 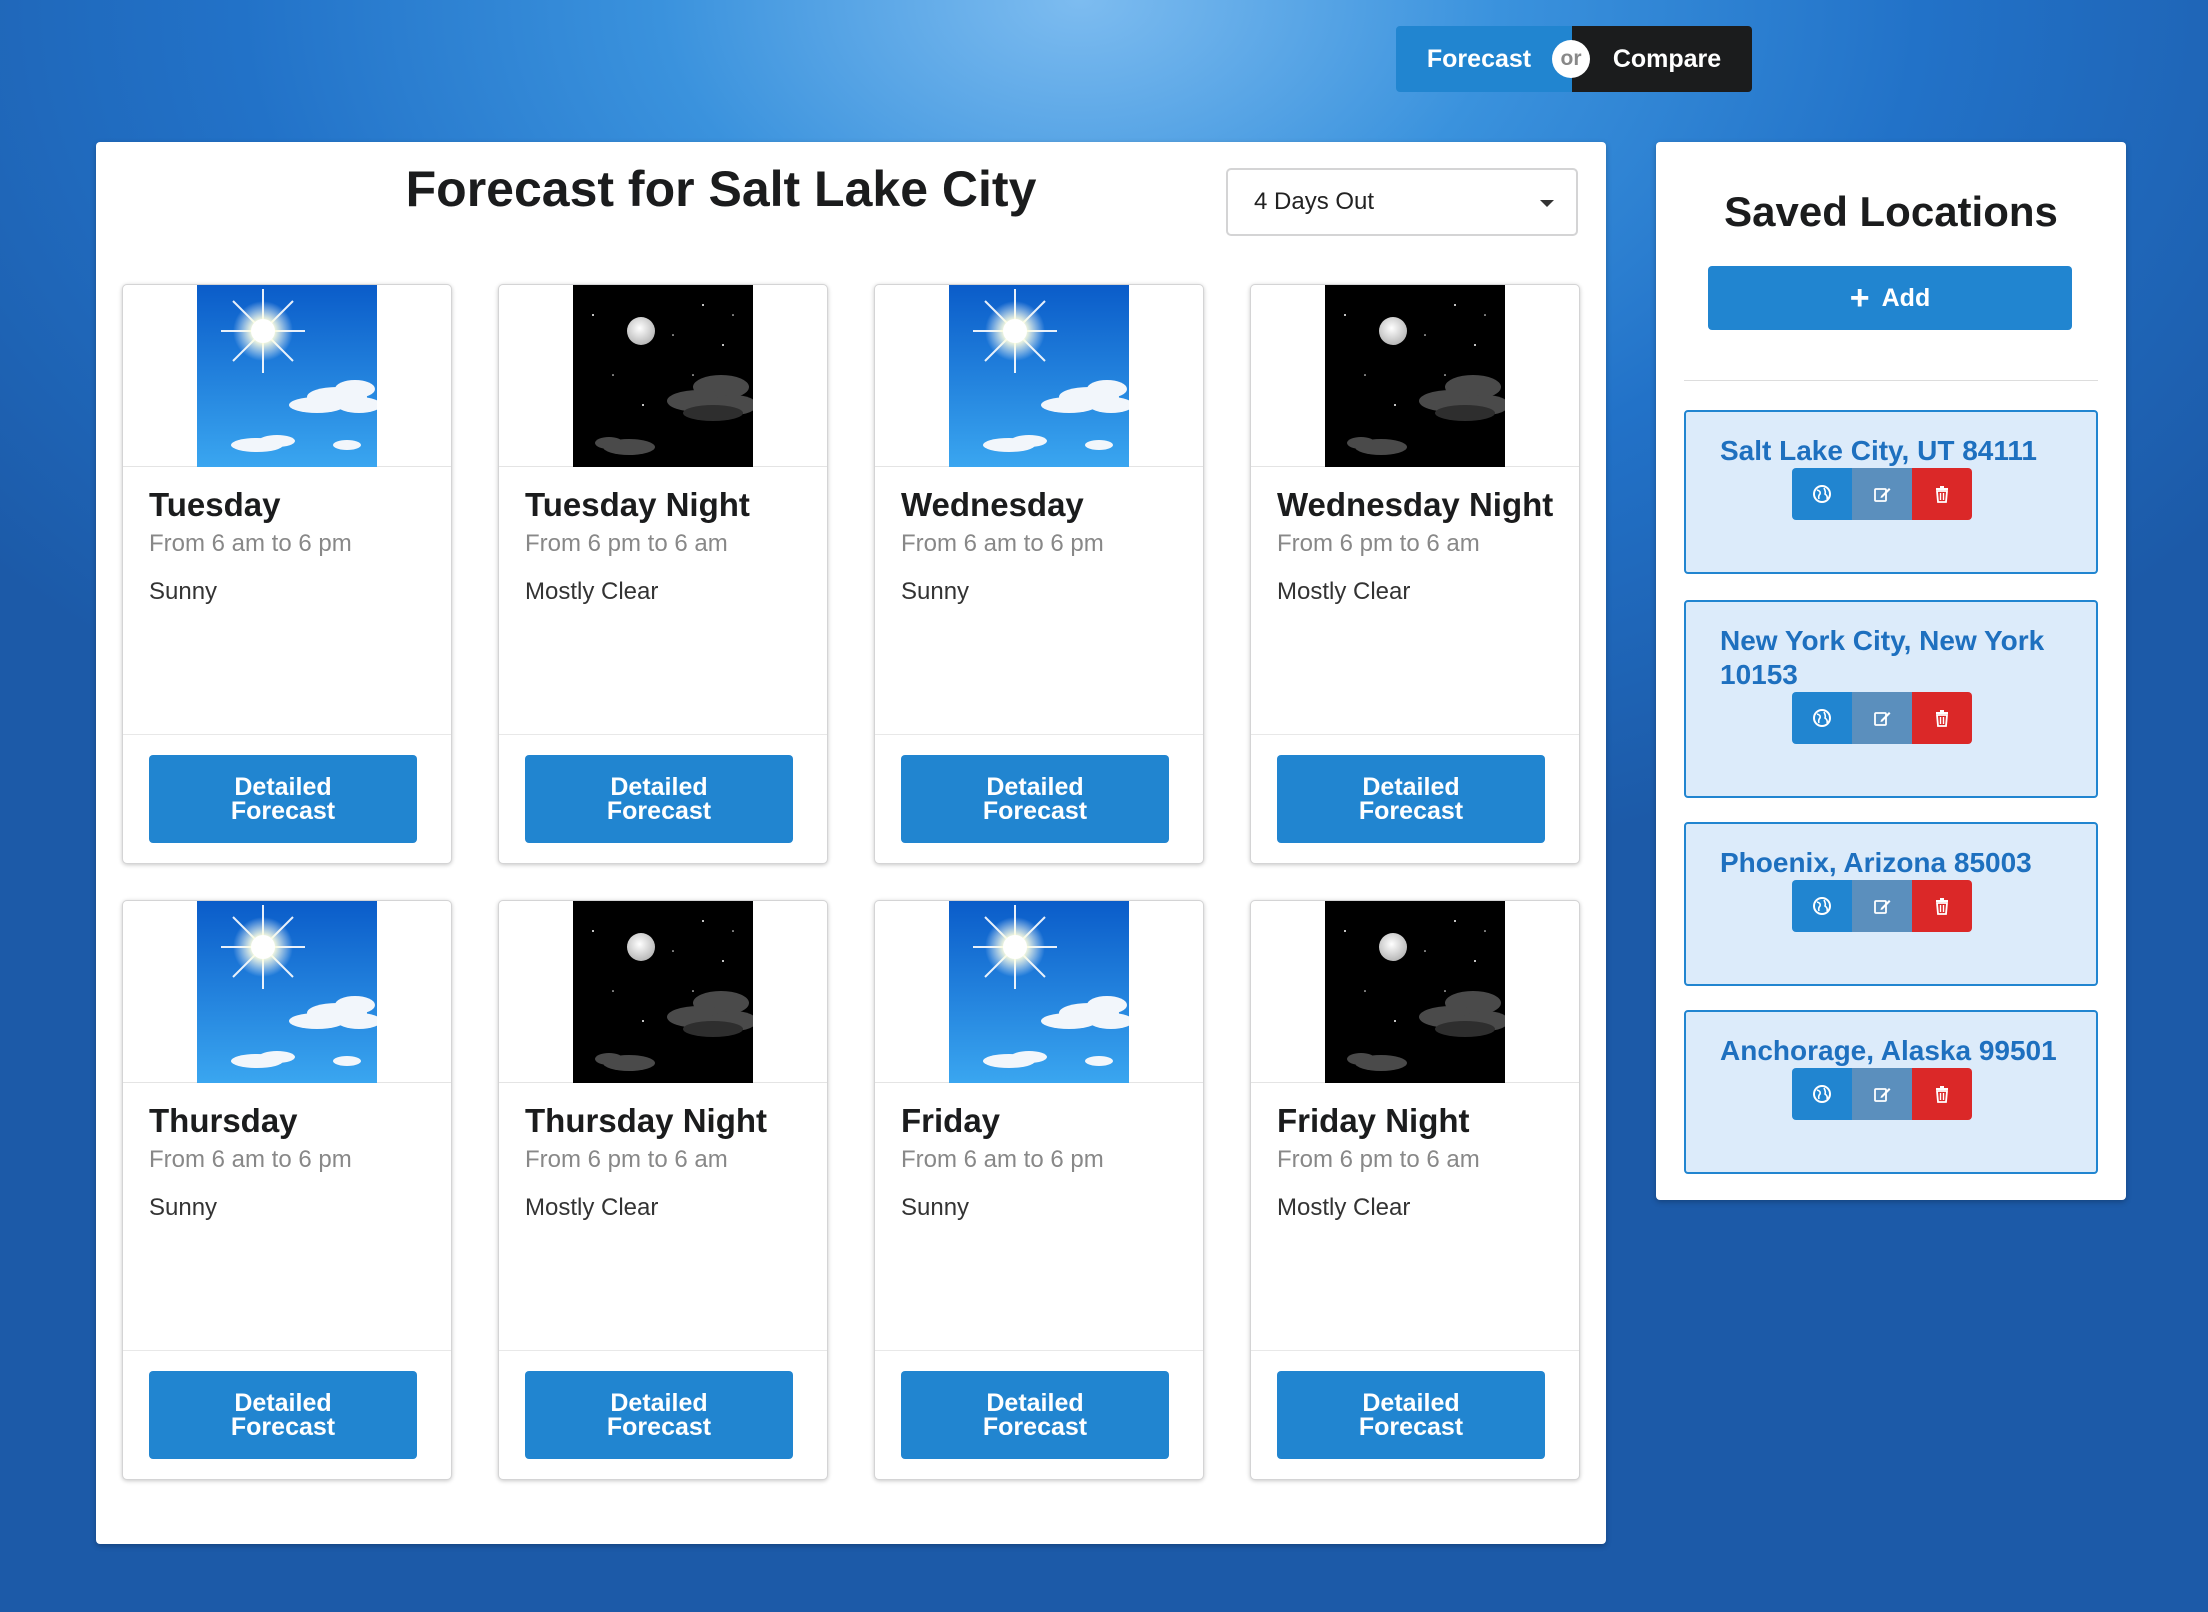 I want to click on compare-toggle-button: Compare, so click(x=1662, y=59).